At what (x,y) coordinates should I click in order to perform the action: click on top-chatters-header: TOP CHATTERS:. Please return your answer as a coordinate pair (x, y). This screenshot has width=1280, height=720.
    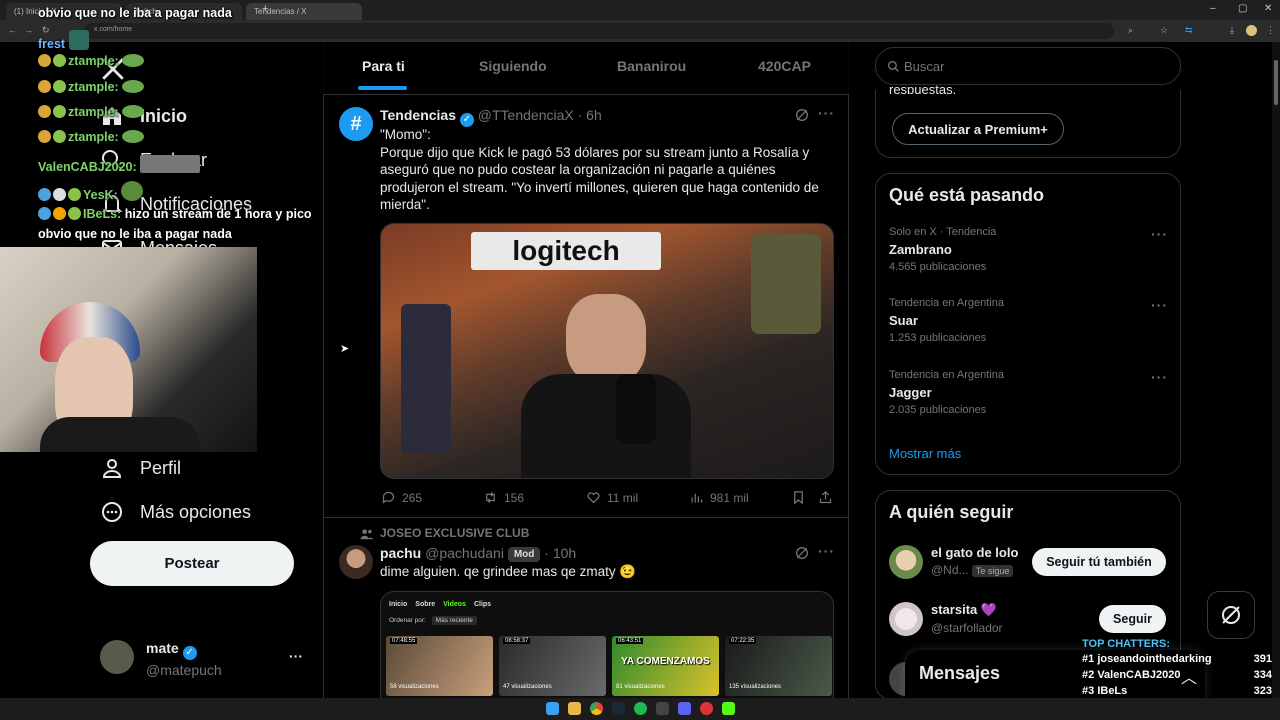
    Looking at the image, I should click on (1126, 644).